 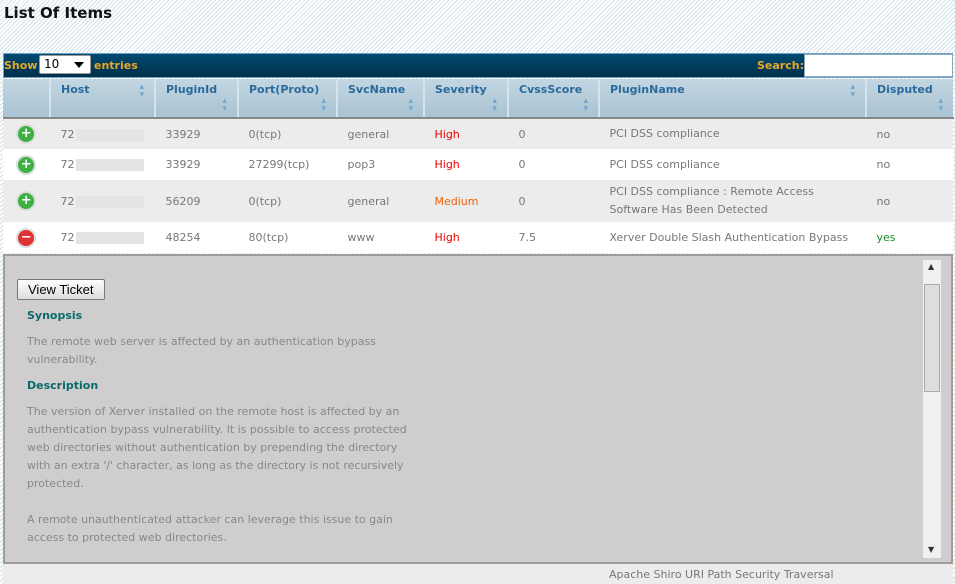 What do you see at coordinates (909, 237) in the screenshot?
I see `disputed-cell: yes` at bounding box center [909, 237].